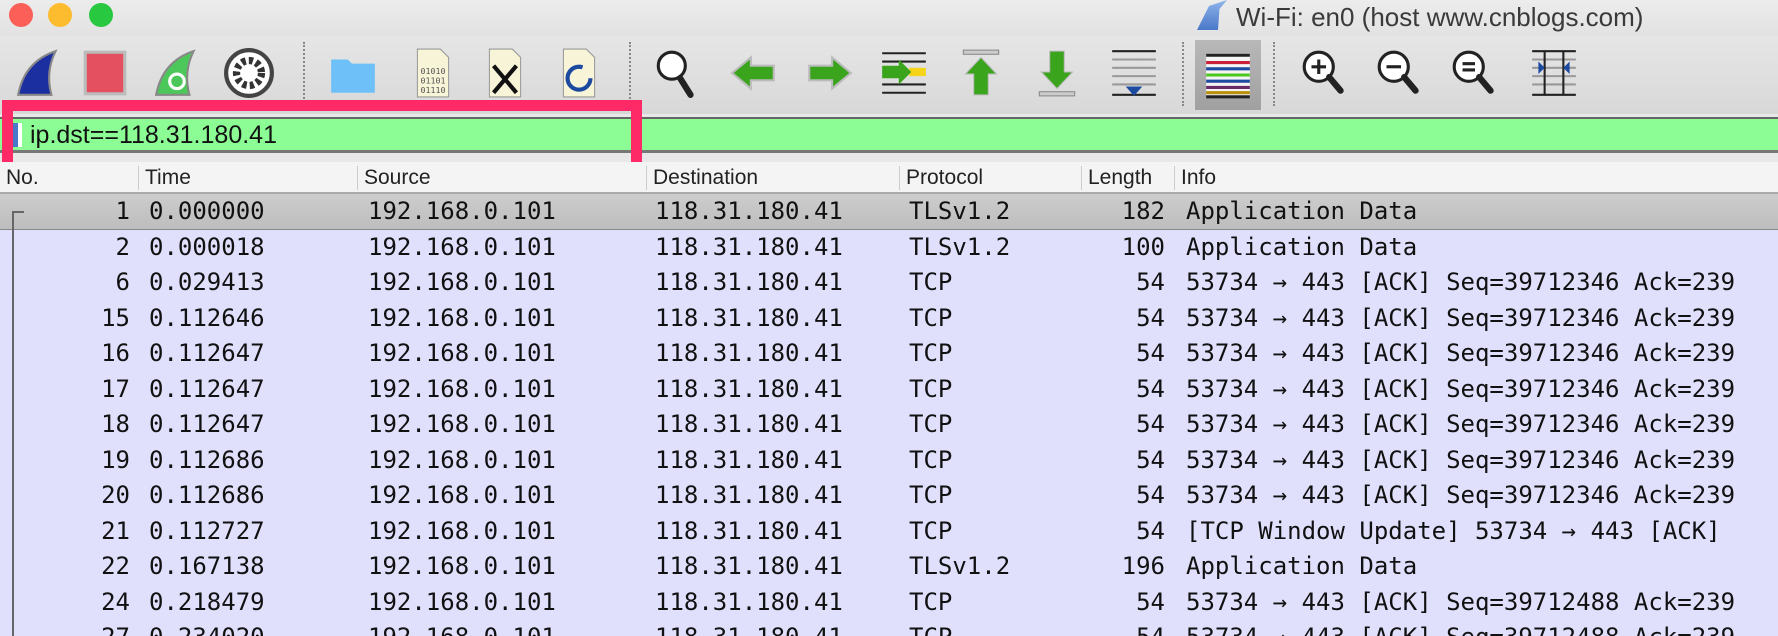  Describe the element at coordinates (702, 178) in the screenshot. I see `column-header-destination: Destination` at that location.